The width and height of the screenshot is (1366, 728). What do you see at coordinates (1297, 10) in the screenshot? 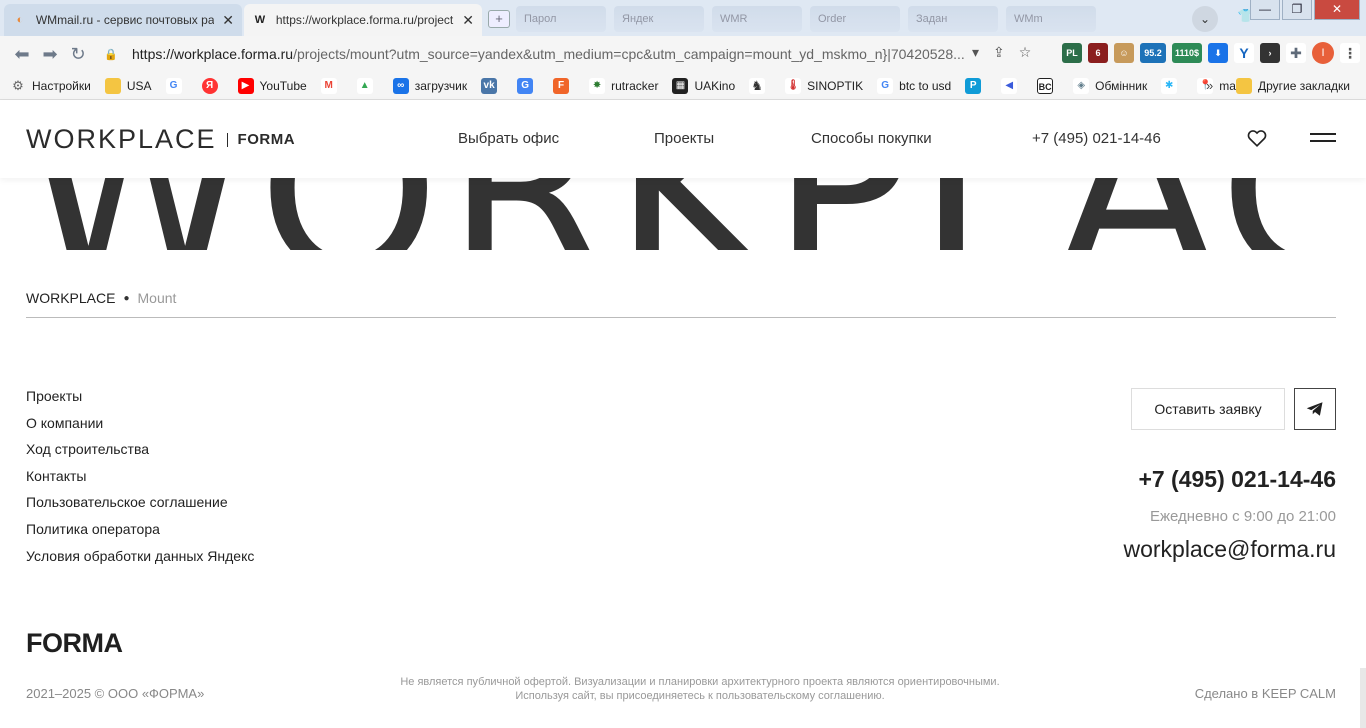
I see `restore-icon: ❐` at bounding box center [1297, 10].